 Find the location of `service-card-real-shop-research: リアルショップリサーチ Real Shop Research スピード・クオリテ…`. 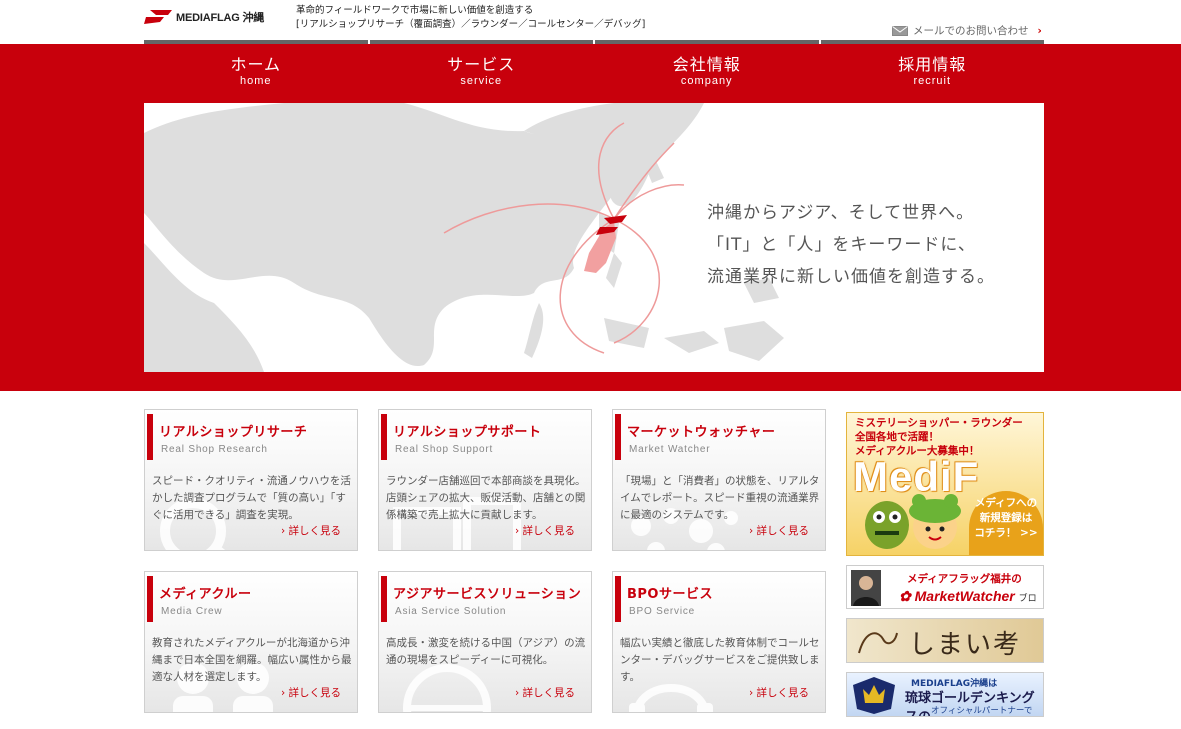

service-card-real-shop-research: リアルショップリサーチ Real Shop Research スピード・クオリテ… is located at coordinates (251, 480).